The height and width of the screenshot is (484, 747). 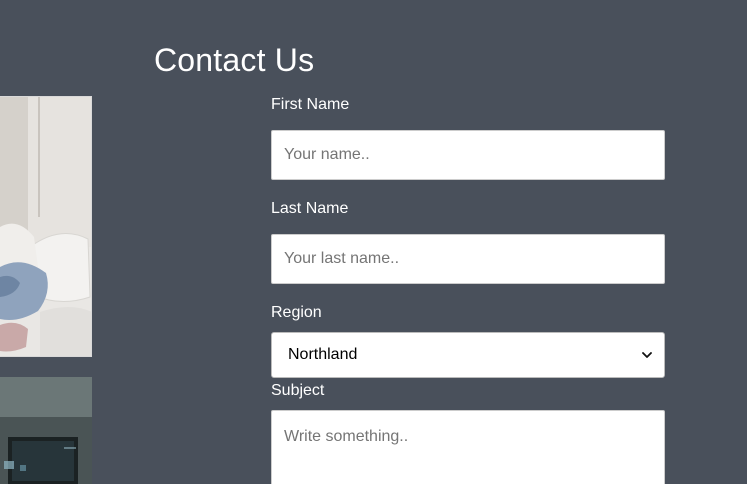 What do you see at coordinates (323, 354) in the screenshot?
I see `region-selected-value: Northland` at bounding box center [323, 354].